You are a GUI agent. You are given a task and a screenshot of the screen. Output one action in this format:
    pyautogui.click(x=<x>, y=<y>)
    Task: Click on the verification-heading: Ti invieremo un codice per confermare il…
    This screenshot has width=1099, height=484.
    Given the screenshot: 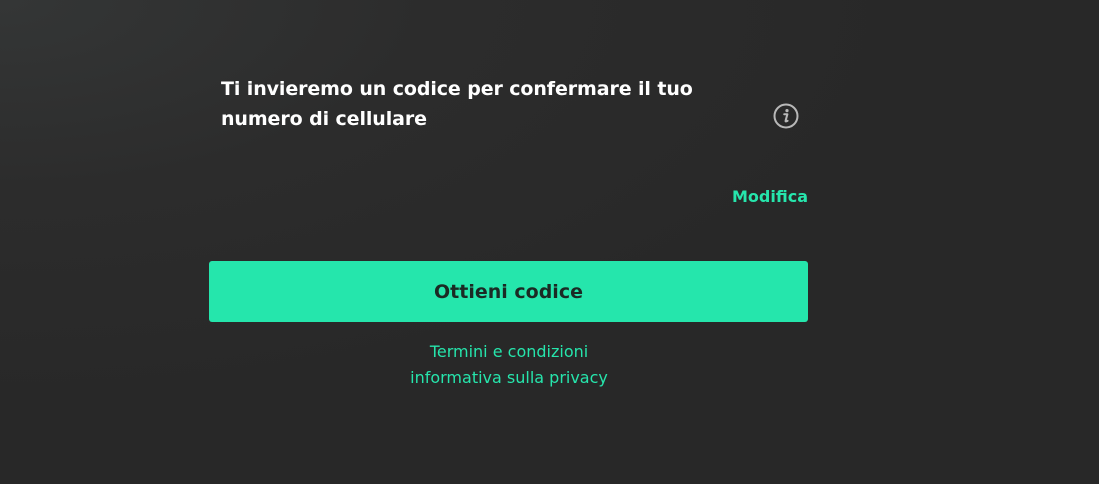 What is the action you would take?
    pyautogui.click(x=457, y=104)
    